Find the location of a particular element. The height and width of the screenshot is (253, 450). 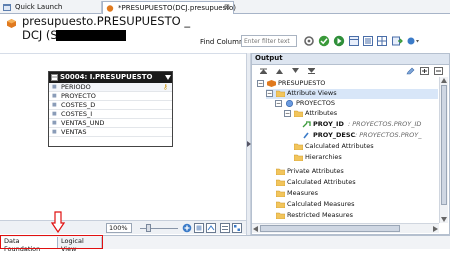

tree-node-calculated-attributes: Calculated Attributes is located at coordinates (364, 147).